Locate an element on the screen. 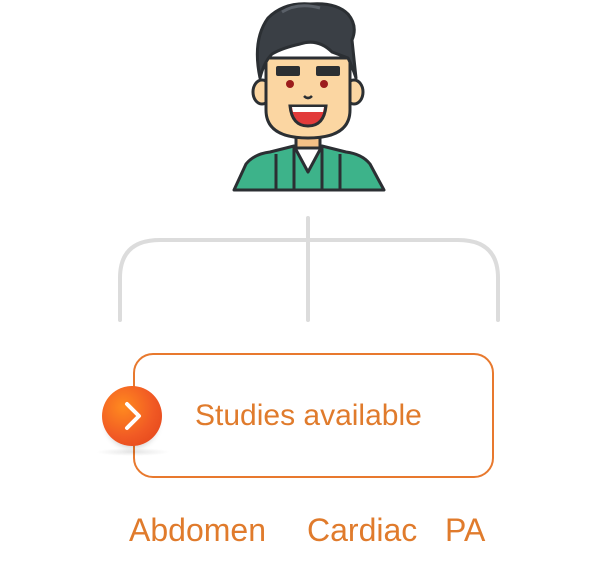 The height and width of the screenshot is (571, 612). chevron-right-icon is located at coordinates (133, 416).